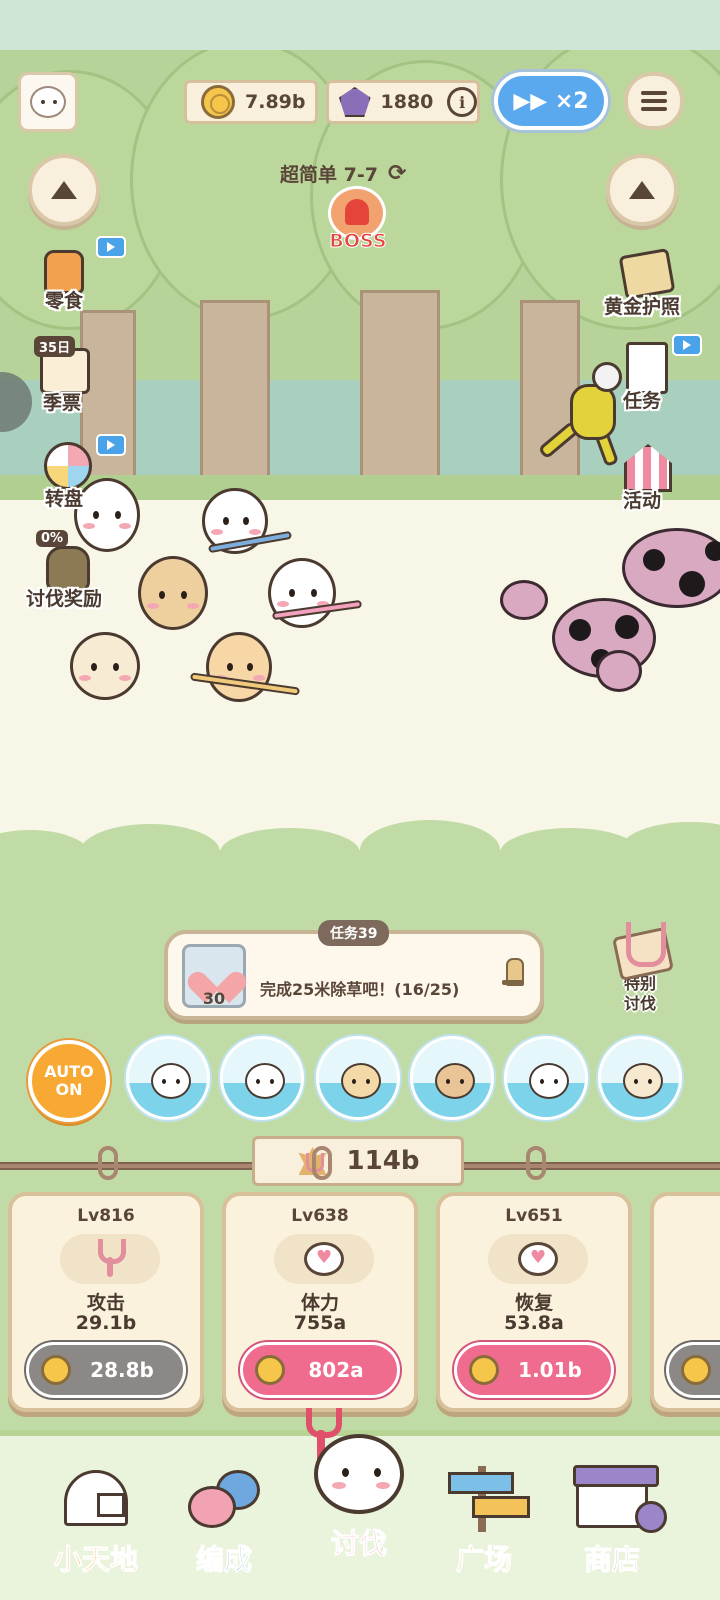 Image resolution: width=720 pixels, height=1600 pixels. Describe the element at coordinates (620, 1499) in the screenshot. I see `shop-icon` at that location.